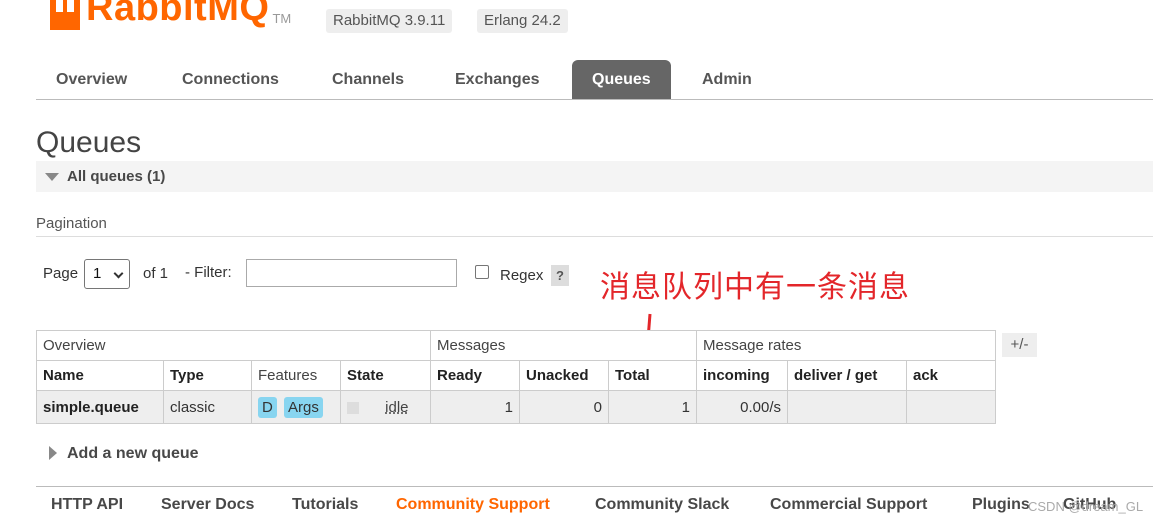 This screenshot has width=1153, height=523. I want to click on feature-badge-durable: D, so click(267, 407).